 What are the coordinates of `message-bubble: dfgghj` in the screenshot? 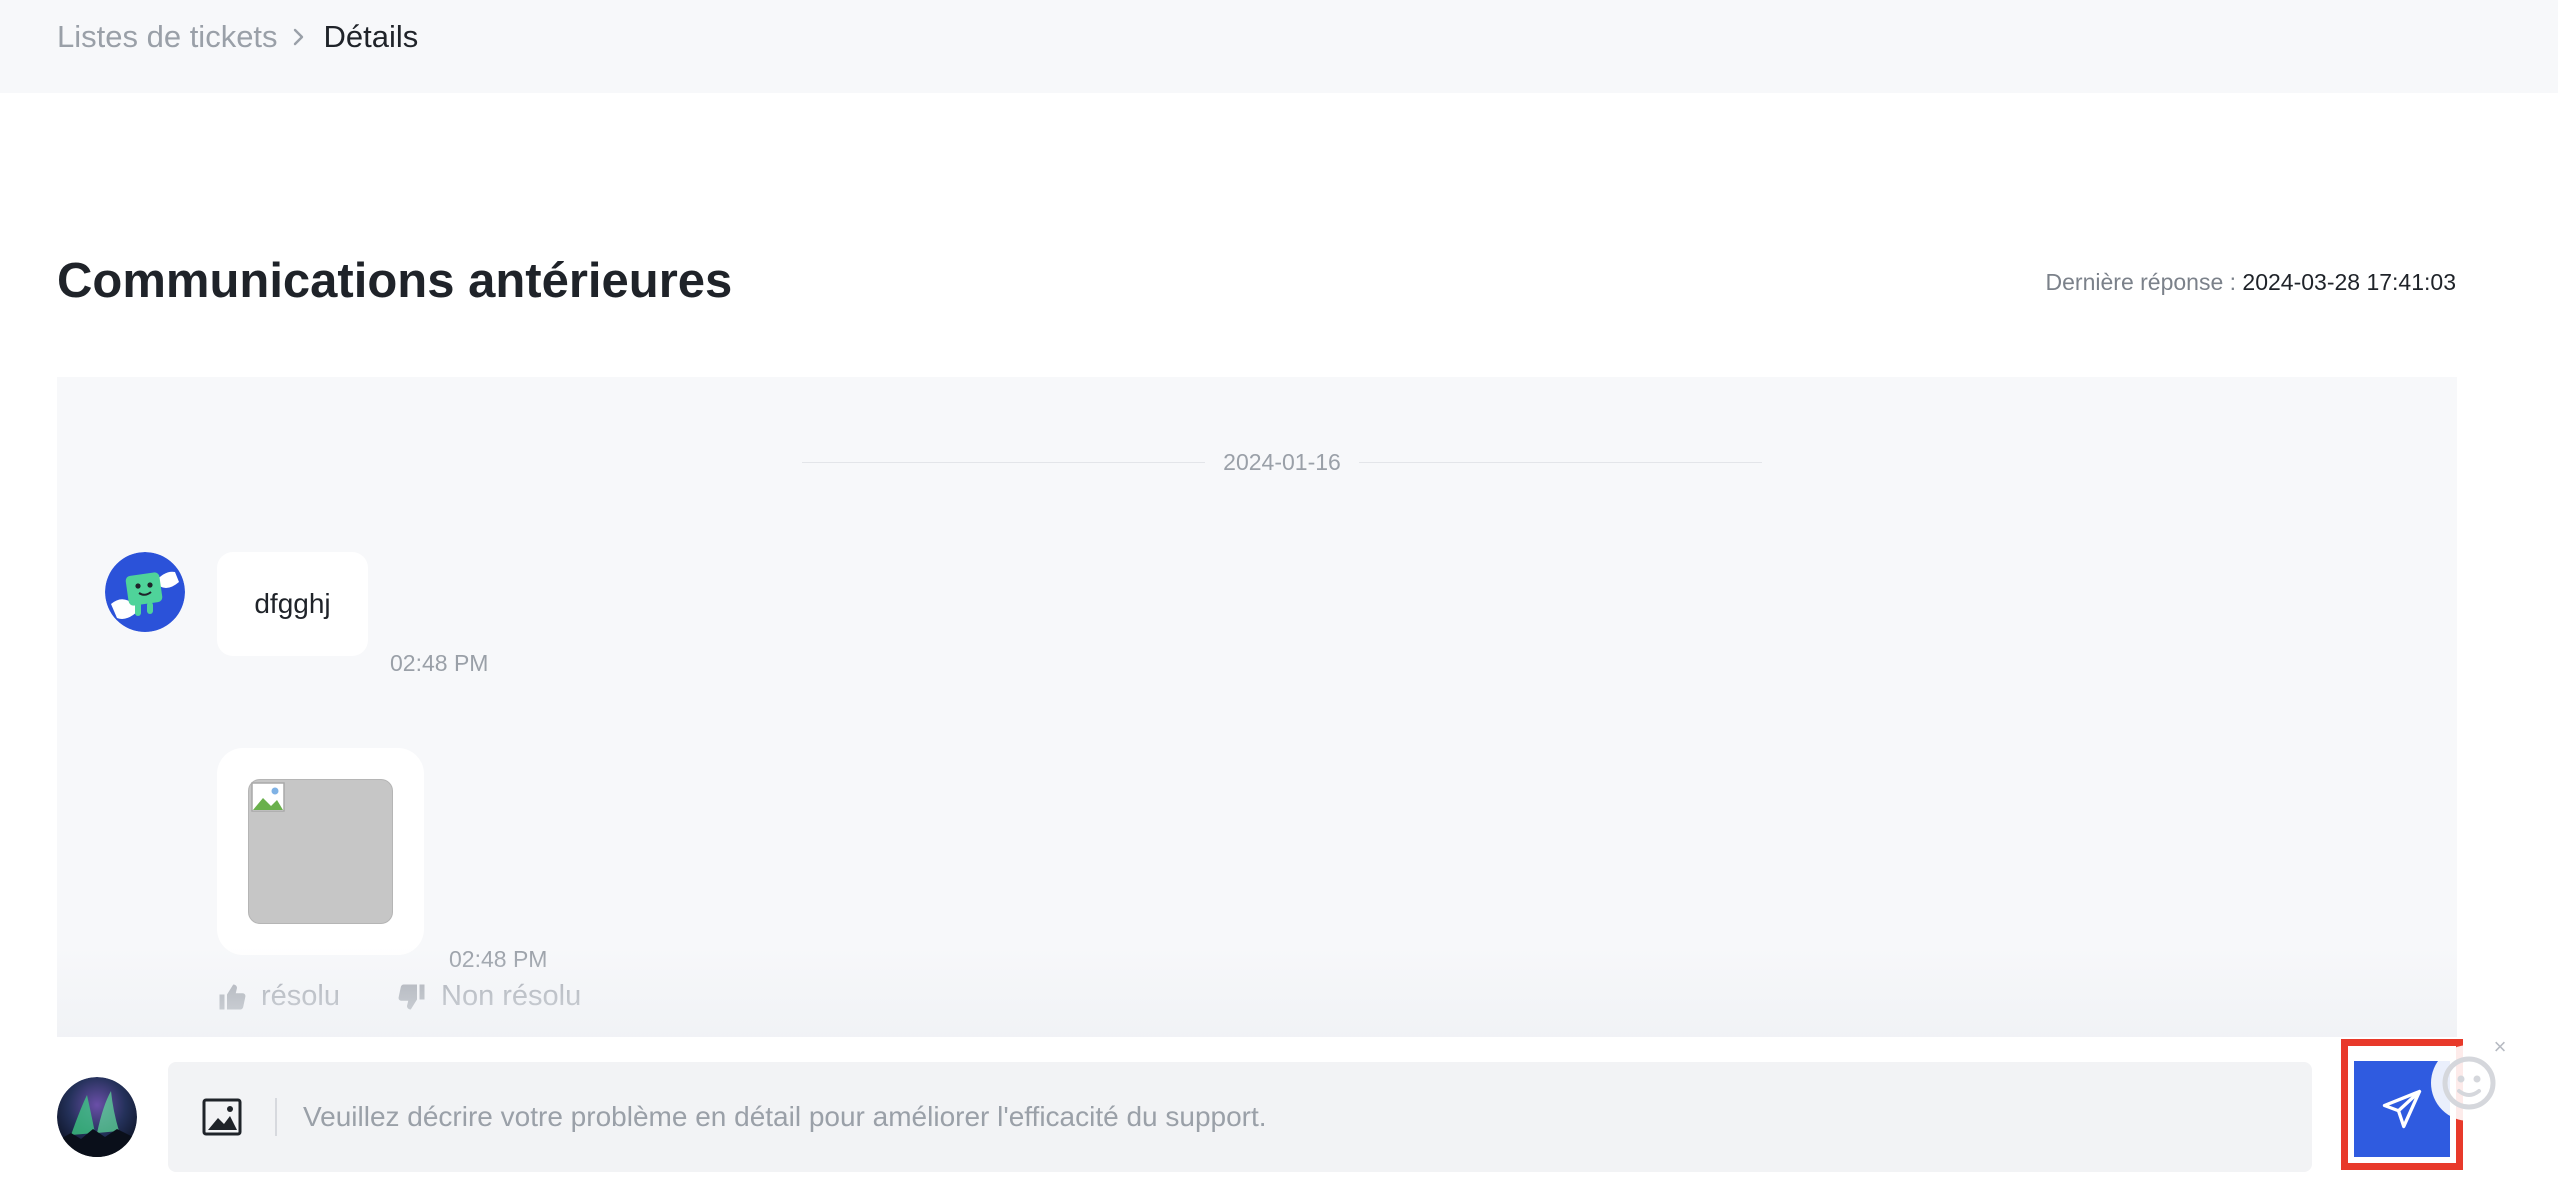 It's located at (292, 604).